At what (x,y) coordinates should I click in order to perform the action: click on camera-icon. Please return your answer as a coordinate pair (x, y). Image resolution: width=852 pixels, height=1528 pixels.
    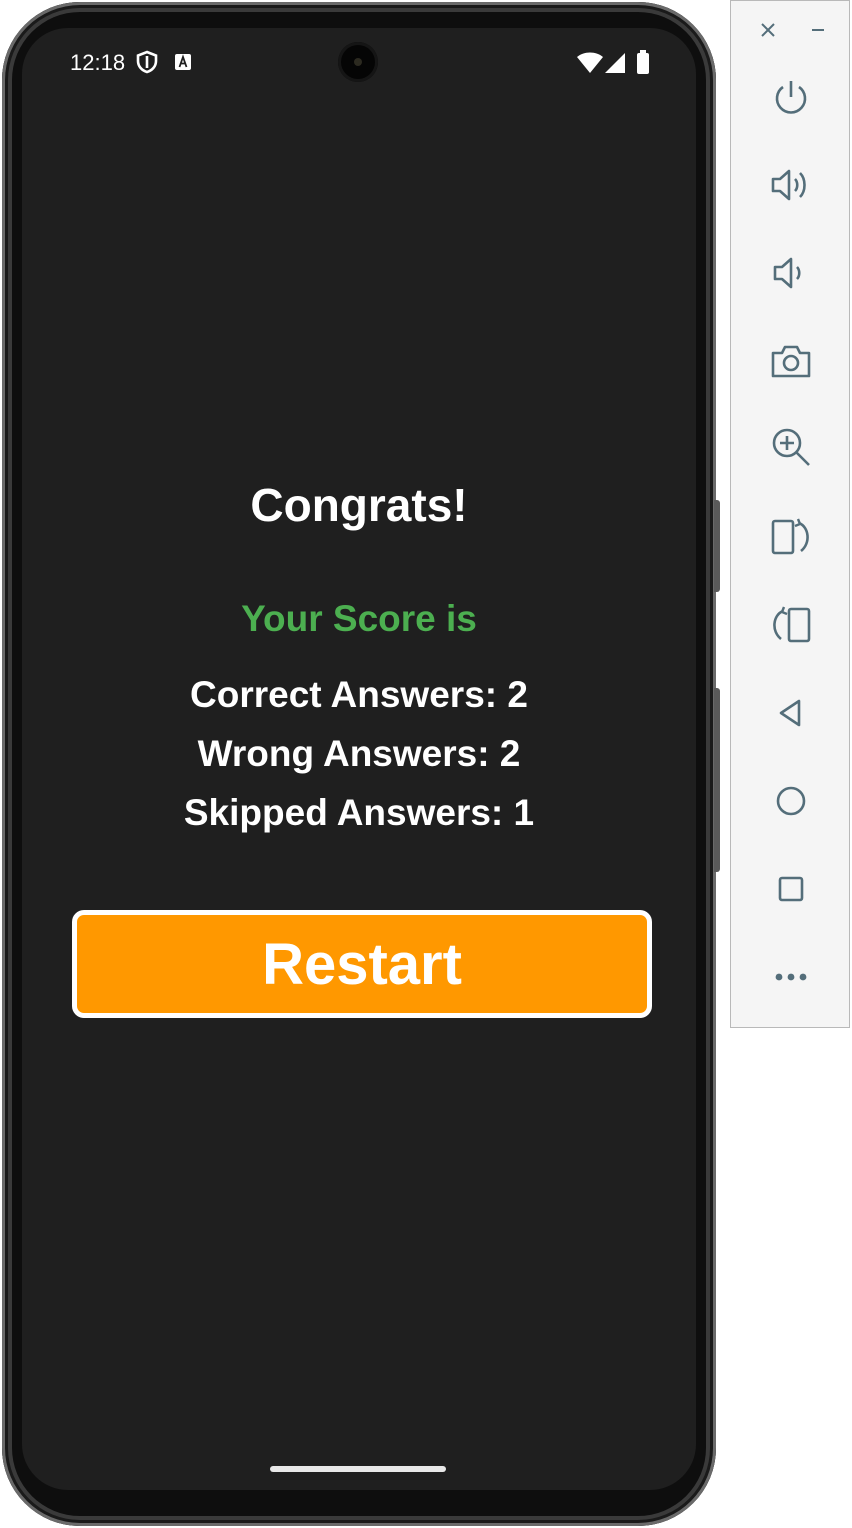
    Looking at the image, I should click on (791, 361).